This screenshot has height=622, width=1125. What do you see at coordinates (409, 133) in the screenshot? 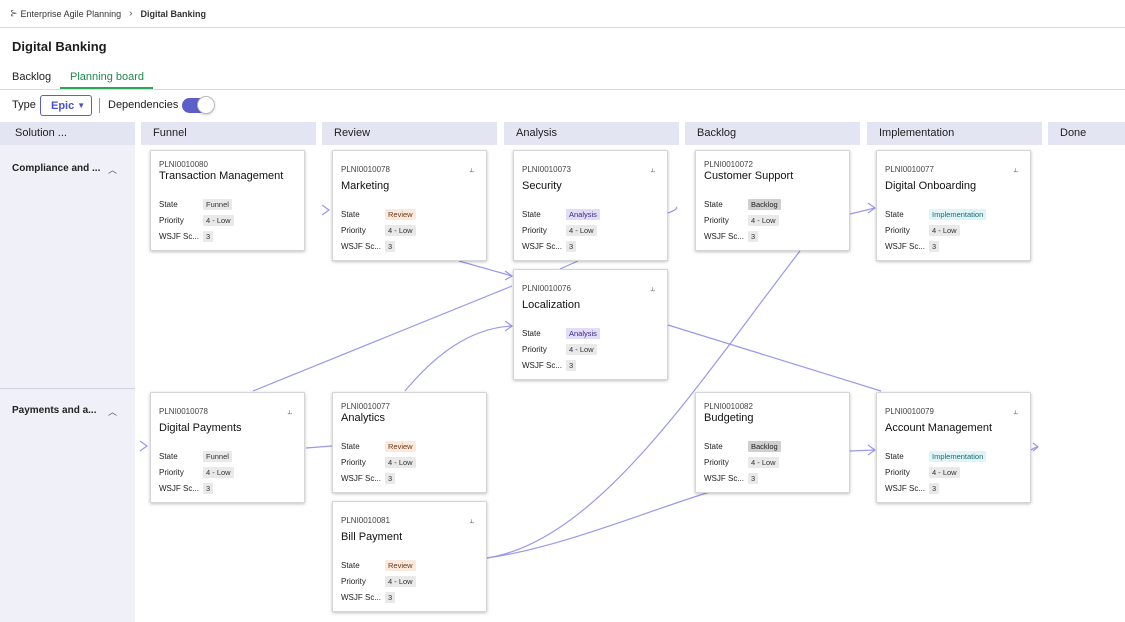
I see `column-header-review: Review` at bounding box center [409, 133].